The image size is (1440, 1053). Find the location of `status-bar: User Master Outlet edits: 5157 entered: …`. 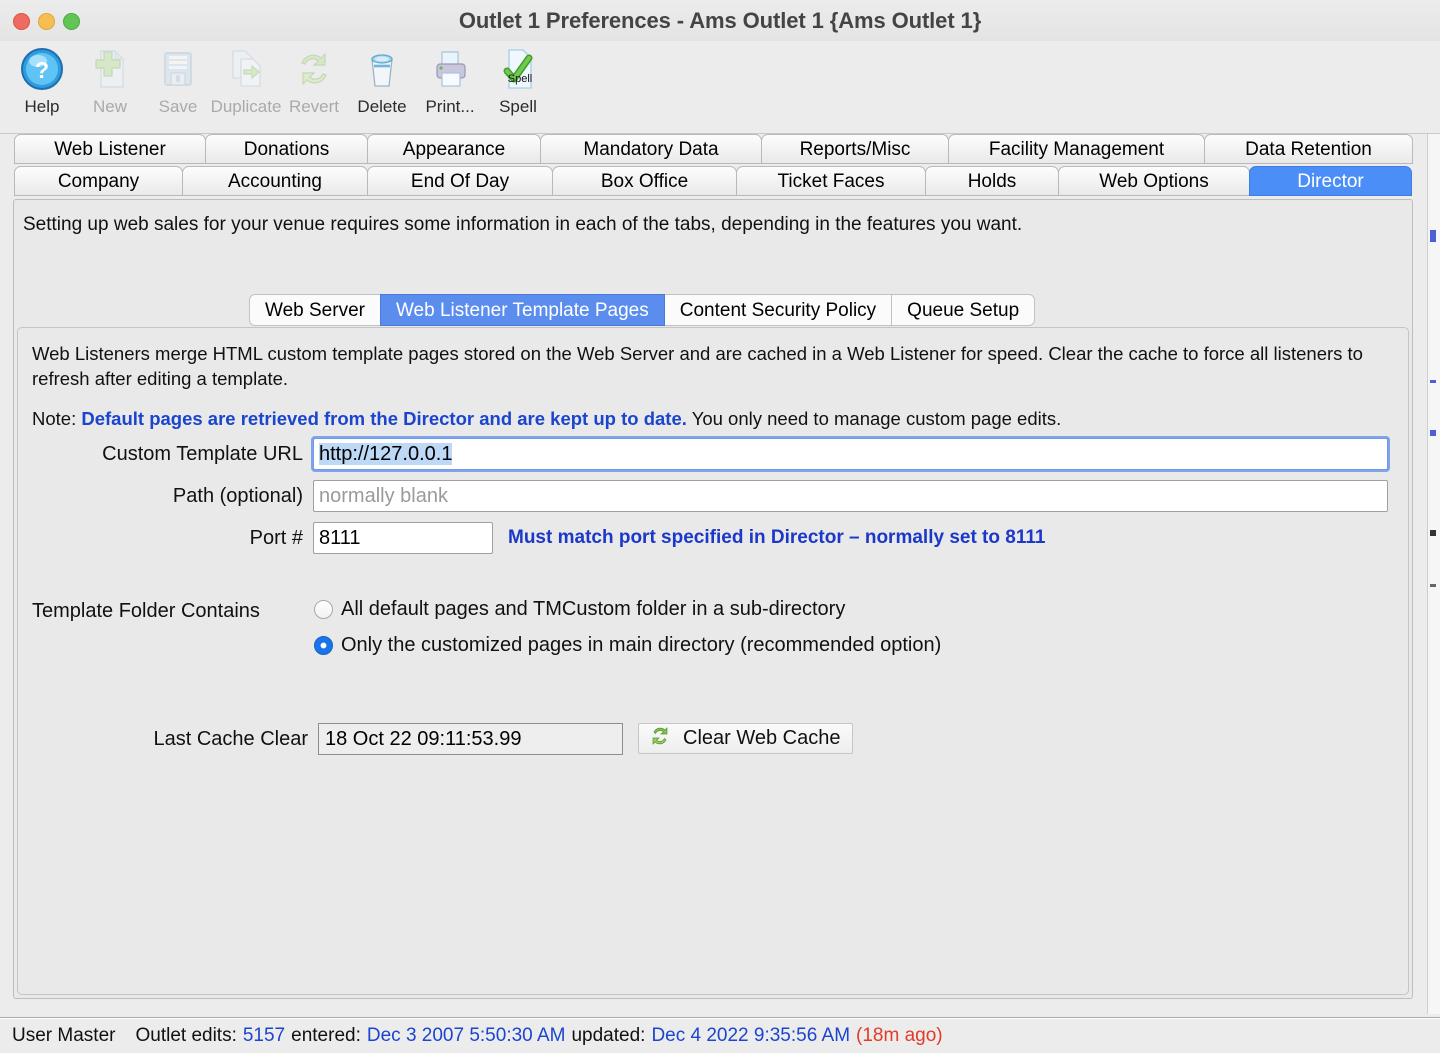

status-bar: User Master Outlet edits: 5157 entered: … is located at coordinates (720, 1035).